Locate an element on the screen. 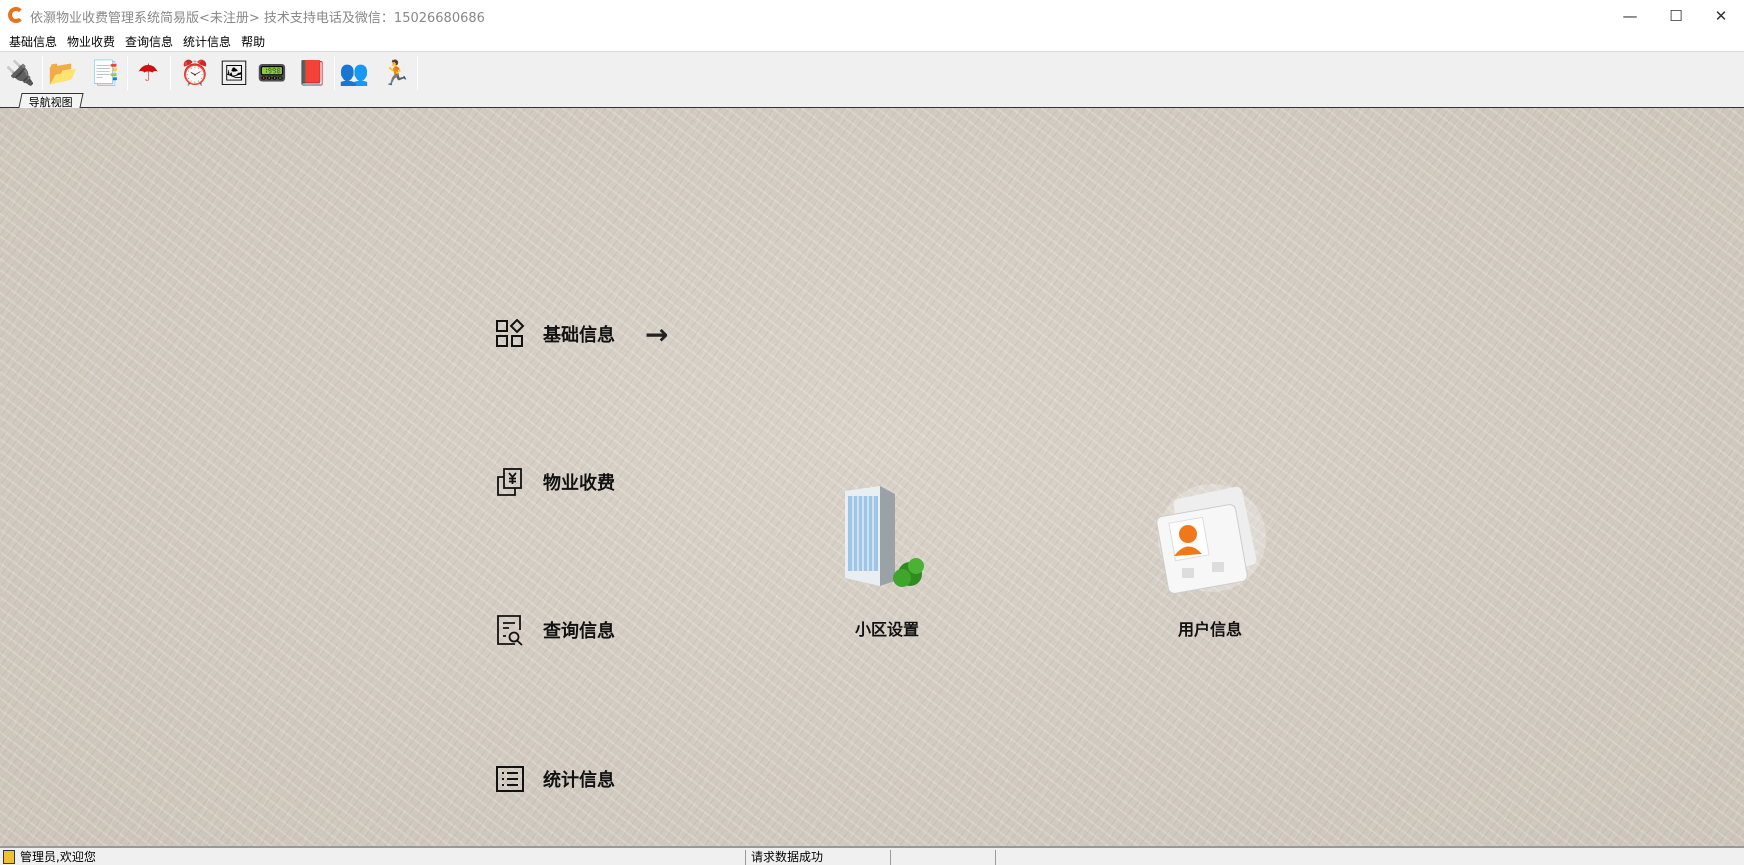  community-settings-label: 小区设置 is located at coordinates (887, 628).